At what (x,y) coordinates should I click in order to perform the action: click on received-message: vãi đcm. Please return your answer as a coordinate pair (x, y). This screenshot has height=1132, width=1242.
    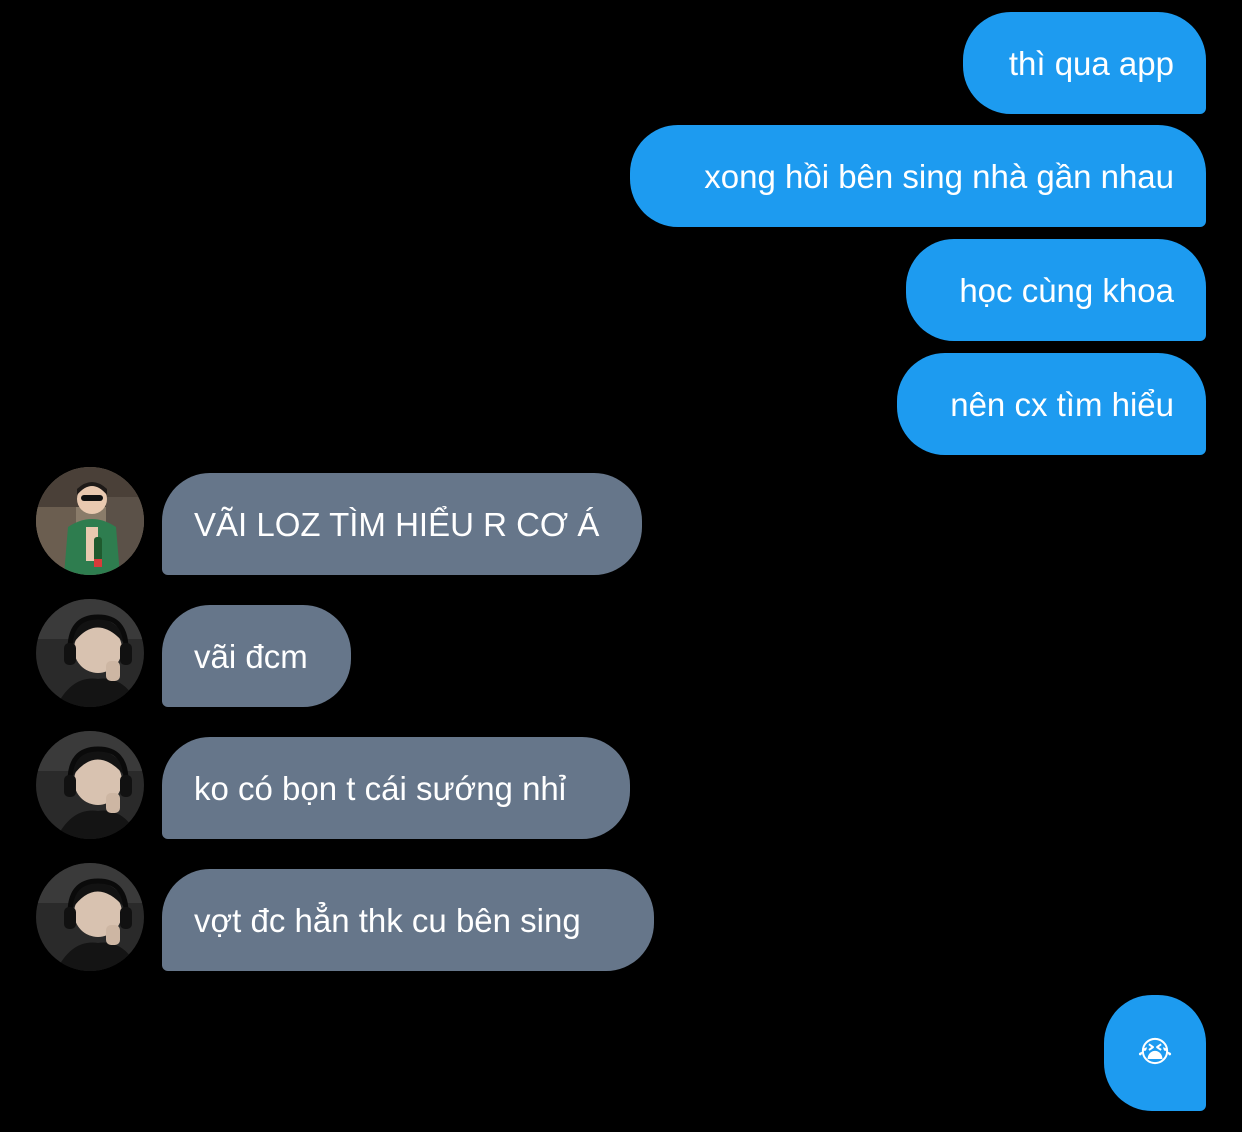
    Looking at the image, I should click on (256, 656).